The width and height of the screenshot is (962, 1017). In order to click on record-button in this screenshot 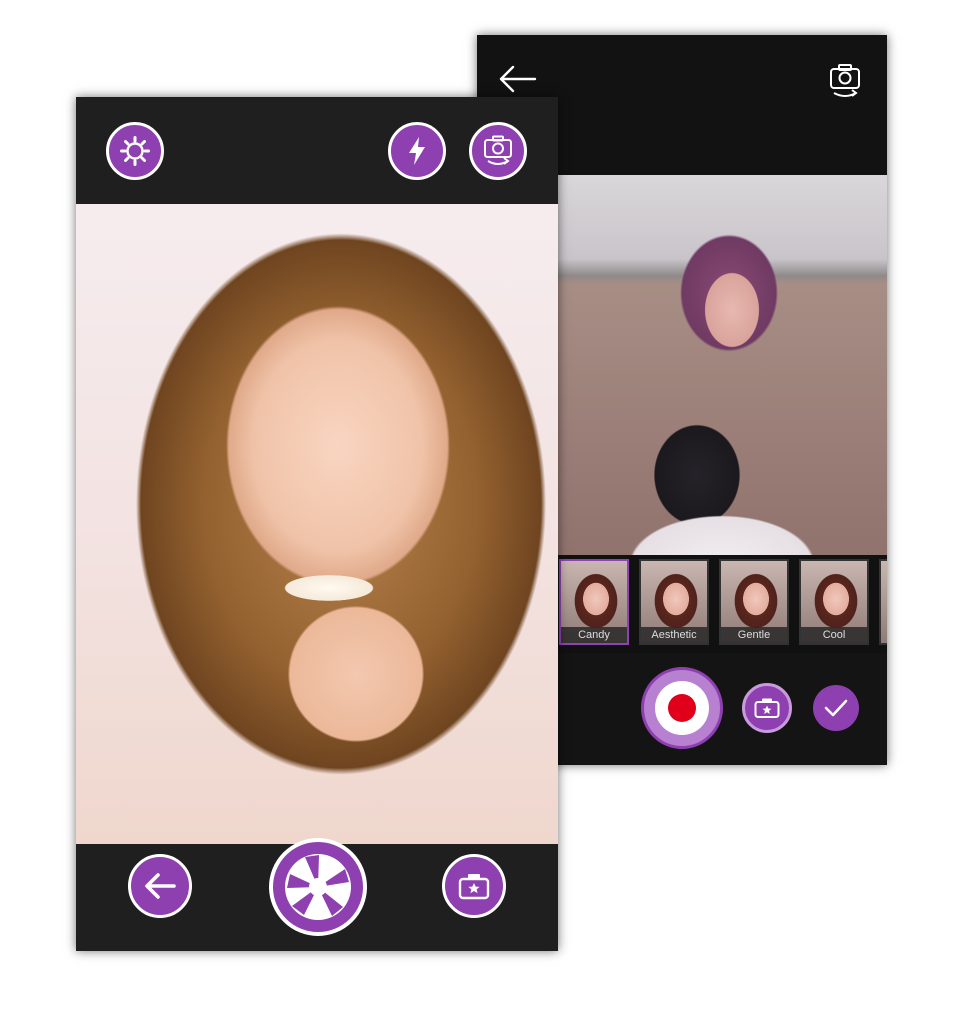, I will do `click(682, 708)`.